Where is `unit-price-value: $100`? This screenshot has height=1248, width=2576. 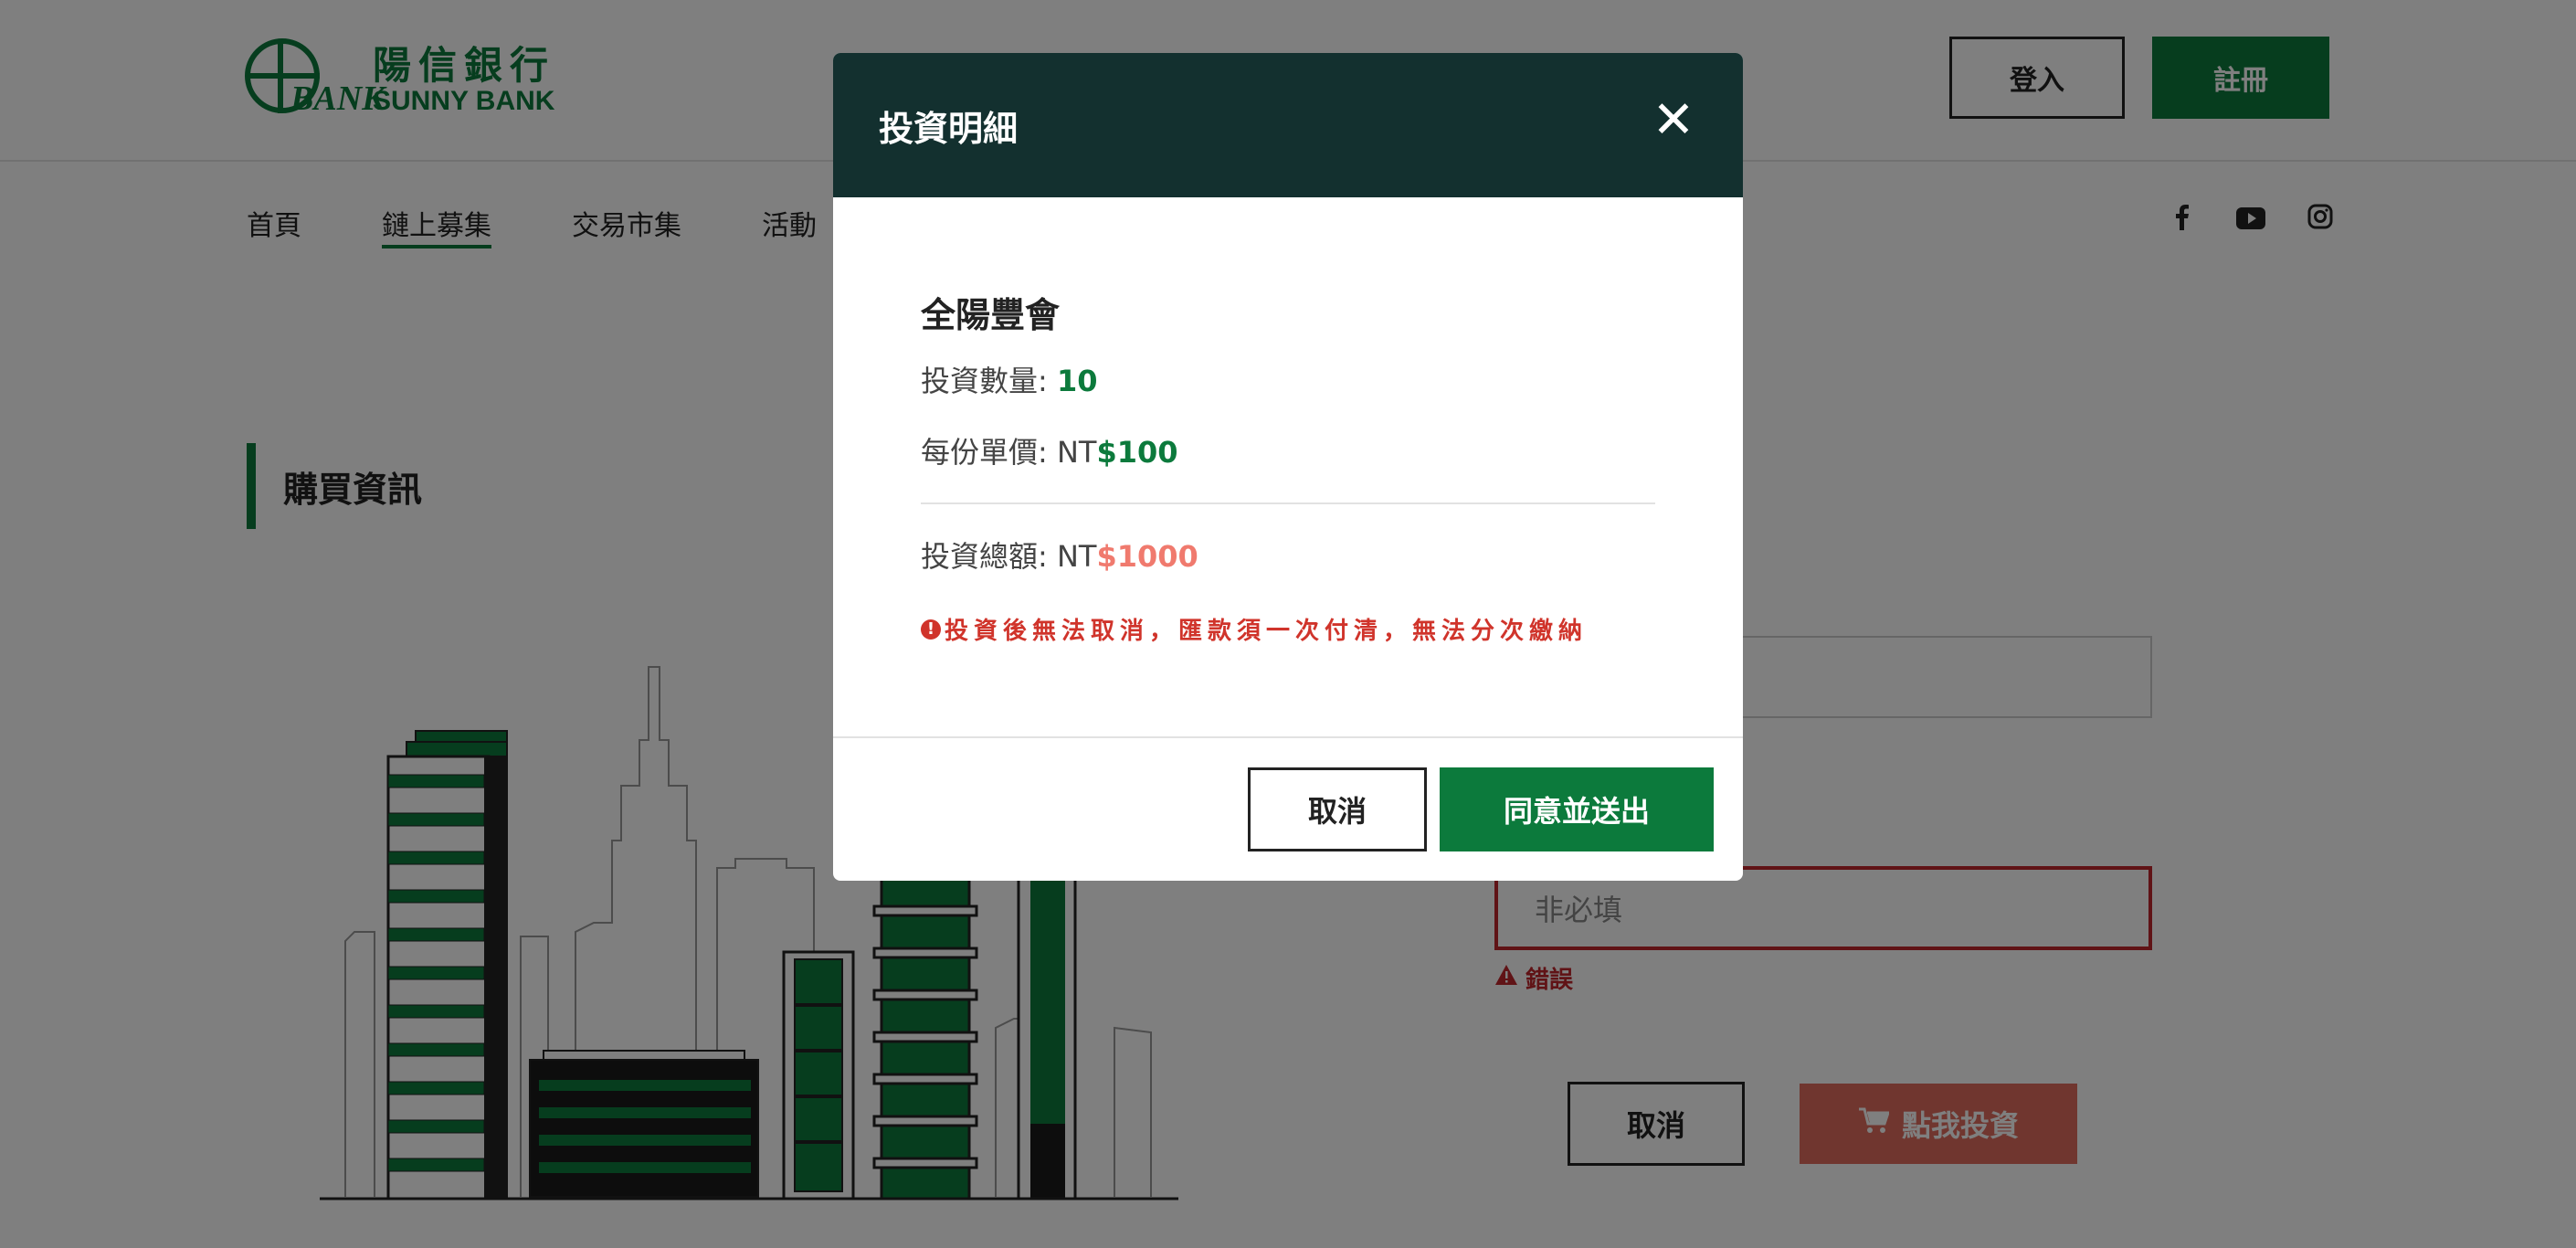
unit-price-value: $100 is located at coordinates (1137, 453).